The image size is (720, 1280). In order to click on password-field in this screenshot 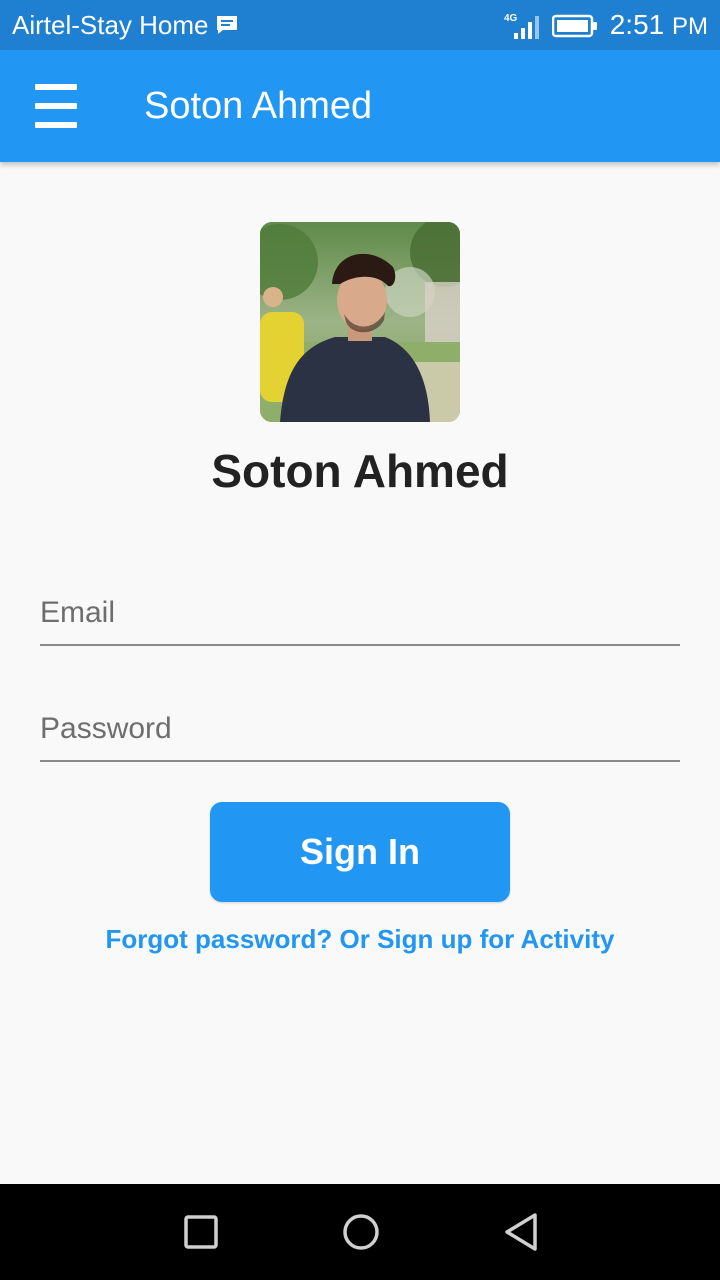, I will do `click(360, 722)`.